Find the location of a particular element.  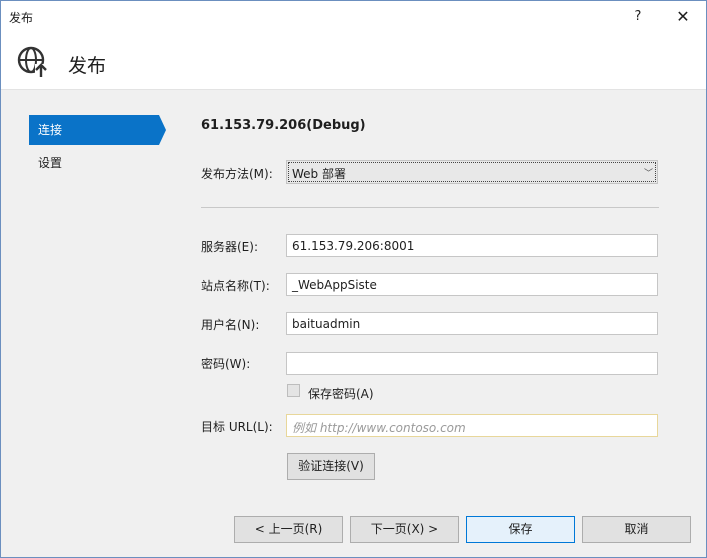

cancel-button: 取消 is located at coordinates (636, 529).